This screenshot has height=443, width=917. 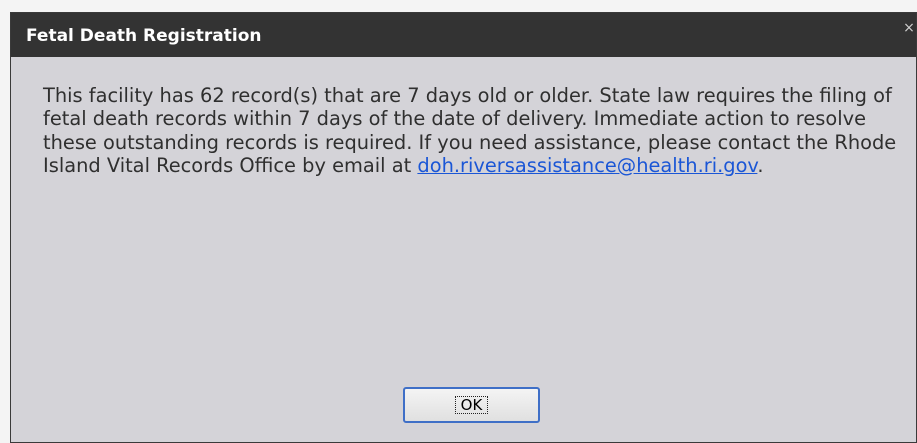 What do you see at coordinates (463, 35) in the screenshot?
I see `dialog-titlebar: Fetal Death Registration ×` at bounding box center [463, 35].